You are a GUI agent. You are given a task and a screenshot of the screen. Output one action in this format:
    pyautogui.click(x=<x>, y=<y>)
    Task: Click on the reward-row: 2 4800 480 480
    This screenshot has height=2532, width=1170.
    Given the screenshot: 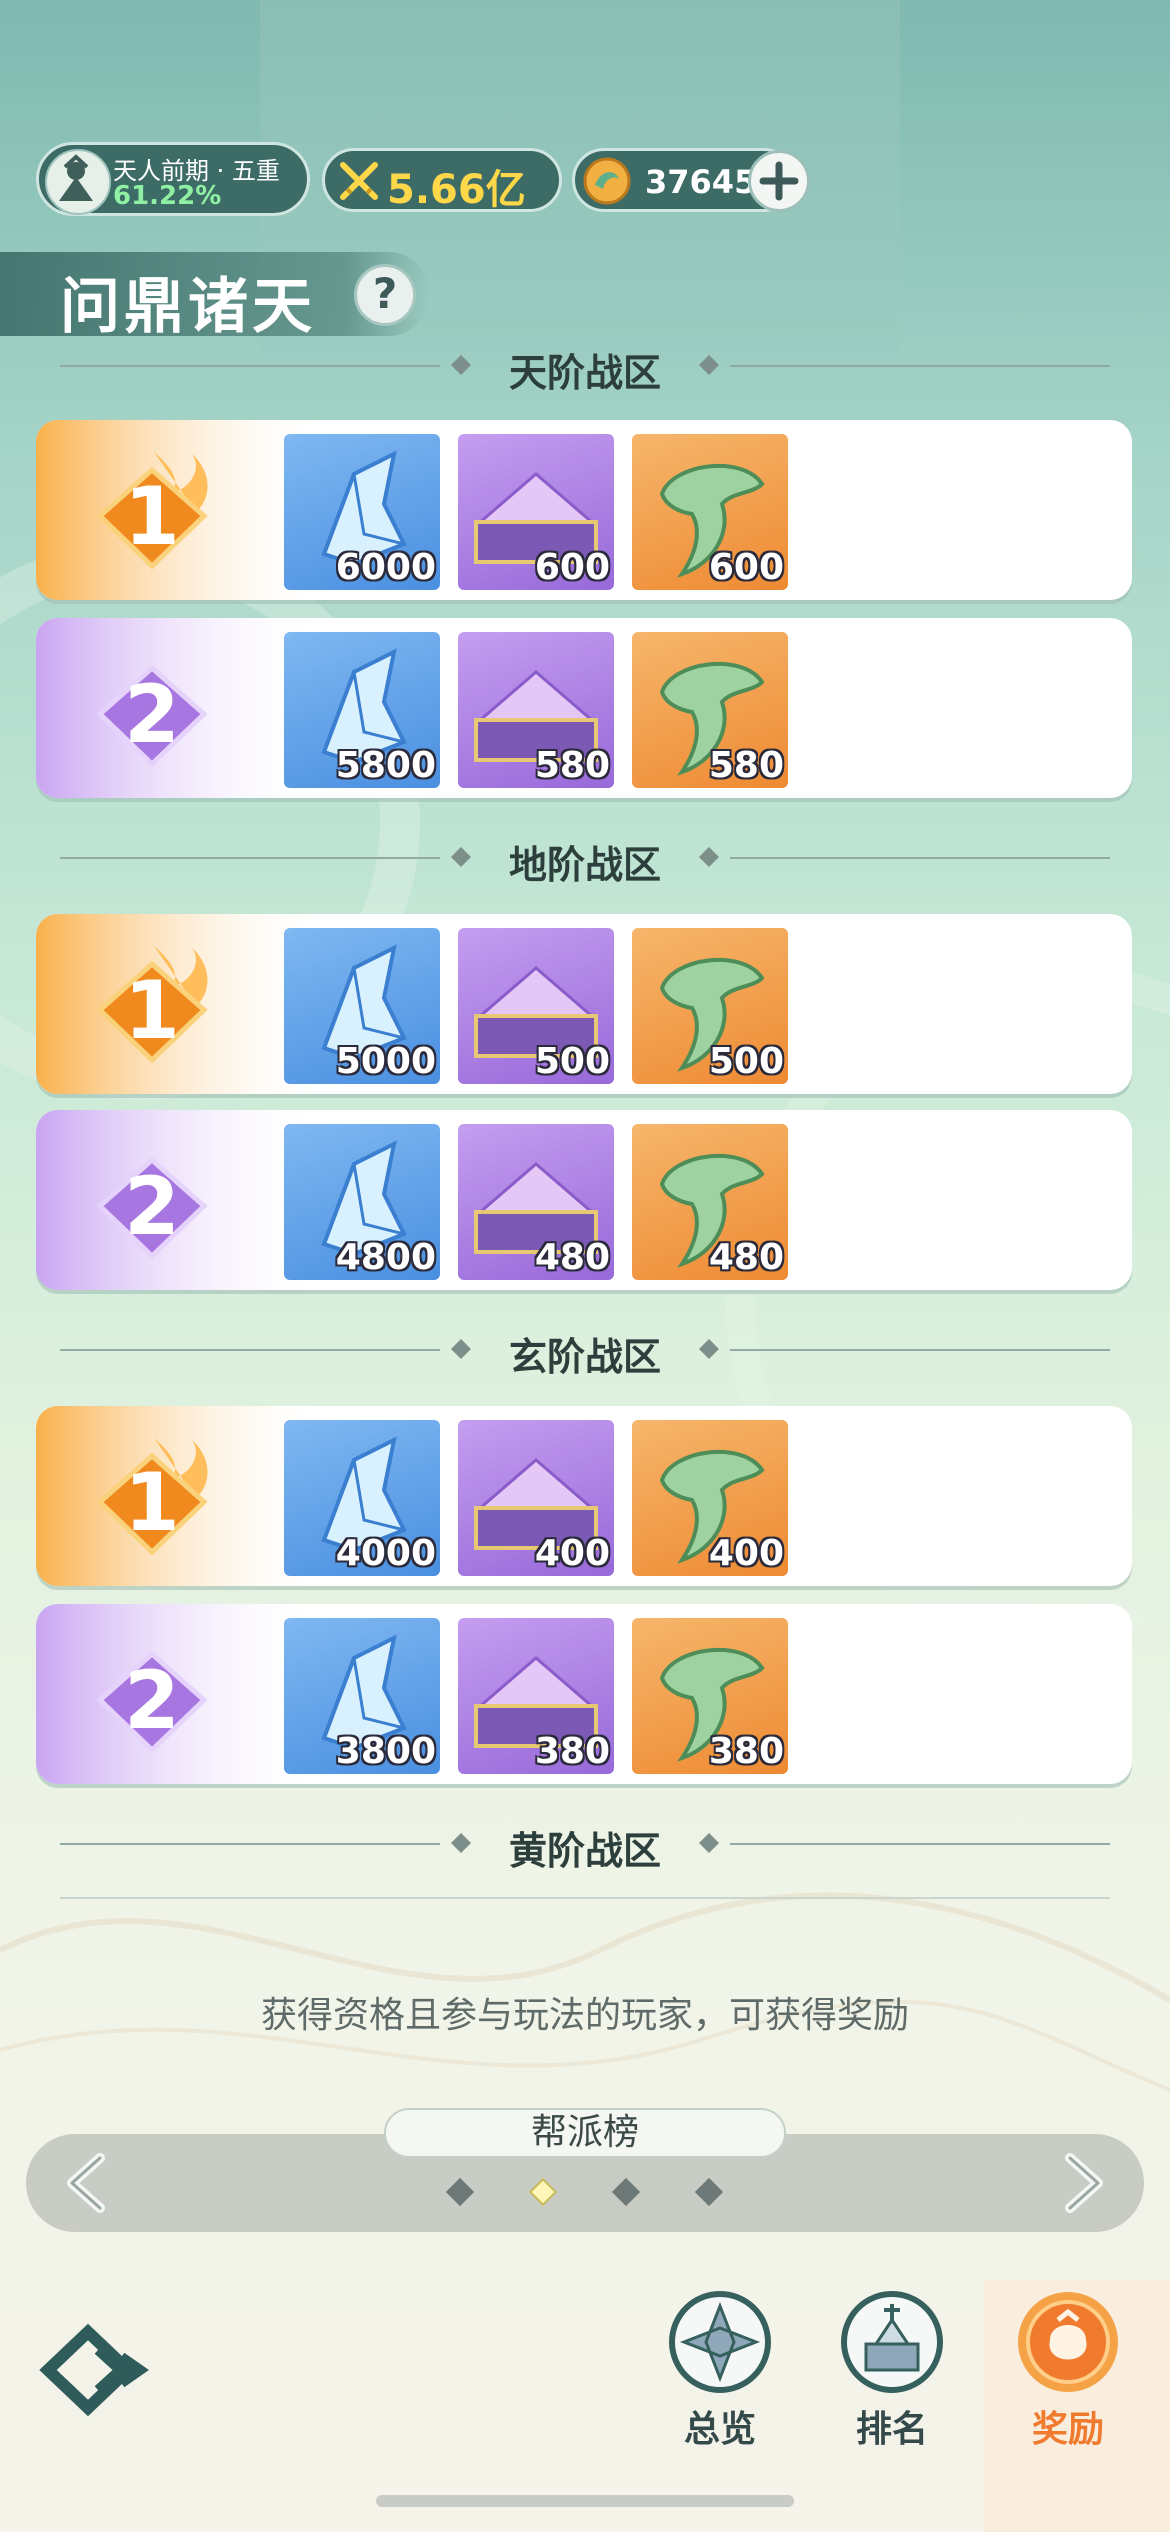 What is the action you would take?
    pyautogui.click(x=584, y=1200)
    